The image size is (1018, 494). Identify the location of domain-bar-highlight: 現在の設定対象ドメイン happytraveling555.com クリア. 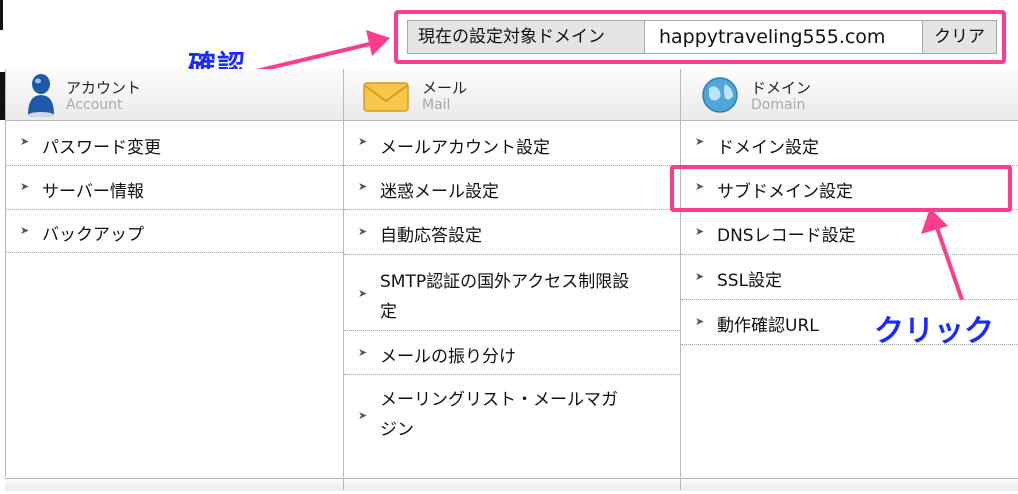
(700, 37).